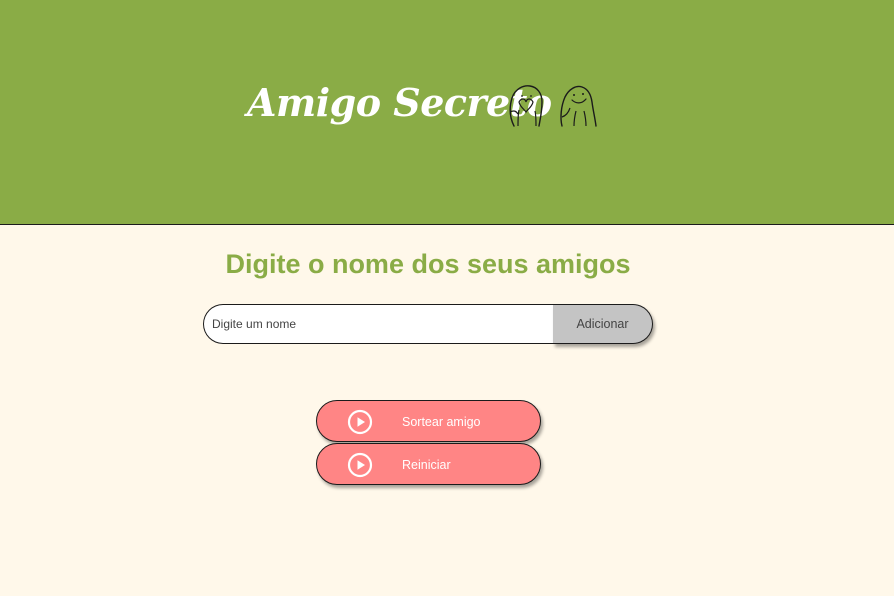 The width and height of the screenshot is (894, 596). What do you see at coordinates (428, 264) in the screenshot?
I see `section-title: Digite o nome dos seus amigos` at bounding box center [428, 264].